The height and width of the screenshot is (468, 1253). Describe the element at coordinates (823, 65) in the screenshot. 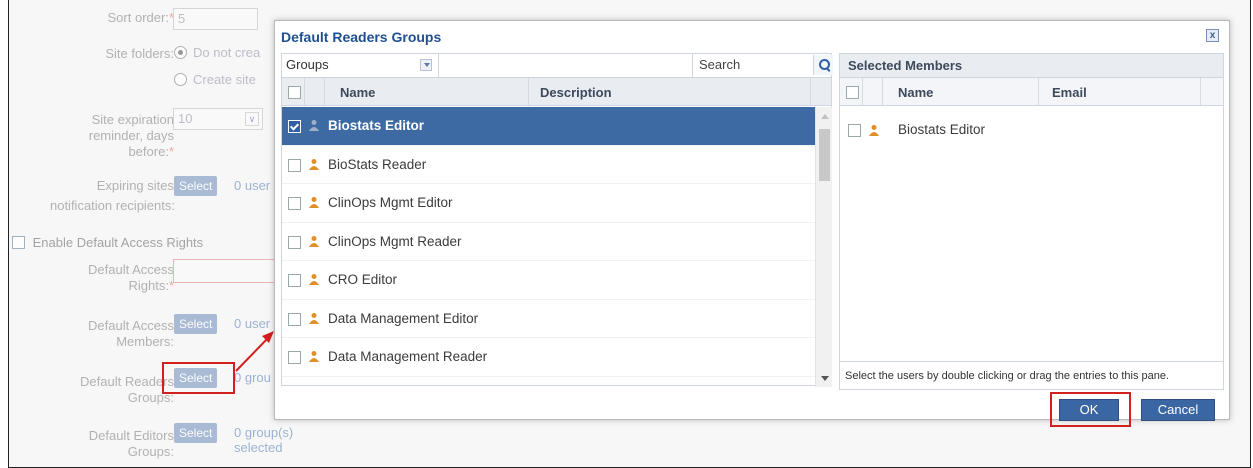

I see `search-icon` at that location.